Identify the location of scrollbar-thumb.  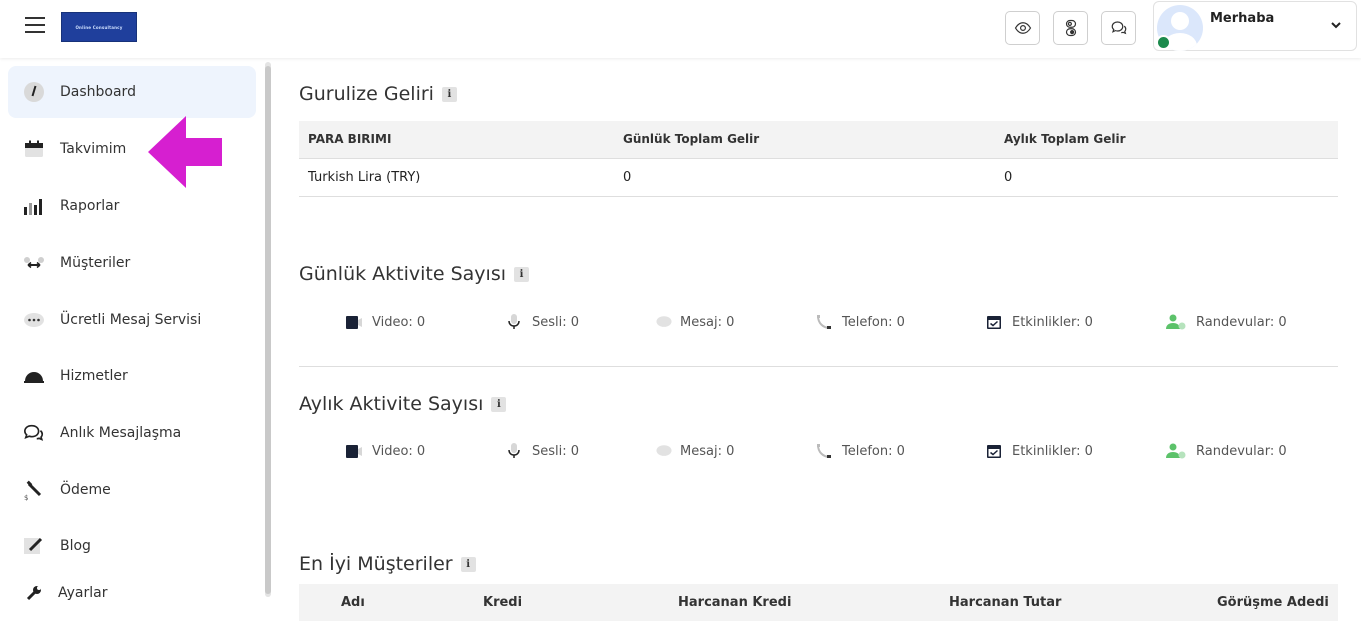
(268, 330).